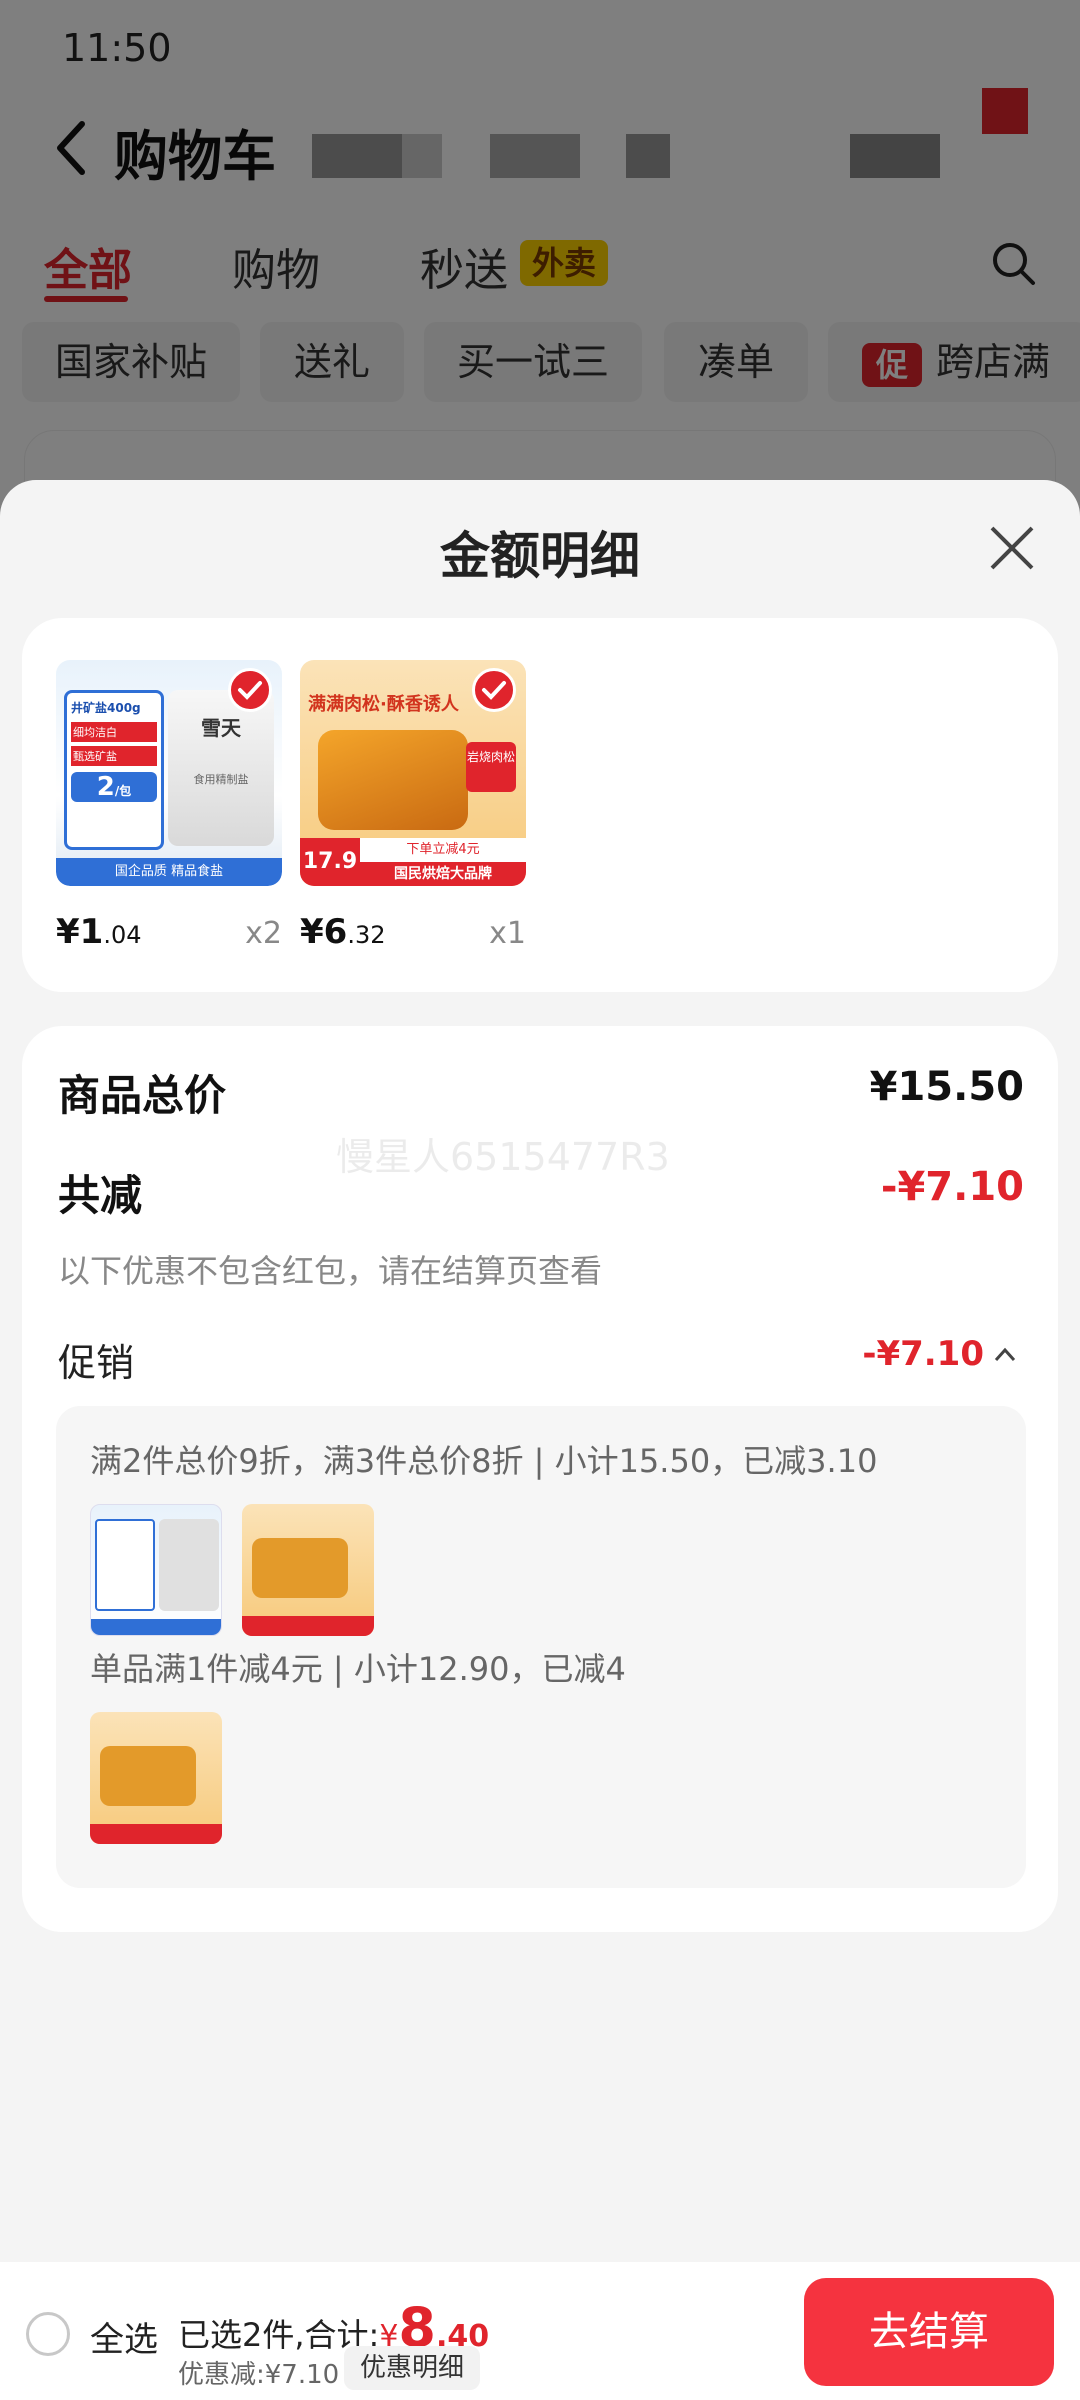 The image size is (1080, 2400). Describe the element at coordinates (100, 1195) in the screenshot. I see `discount-label: 共减` at that location.